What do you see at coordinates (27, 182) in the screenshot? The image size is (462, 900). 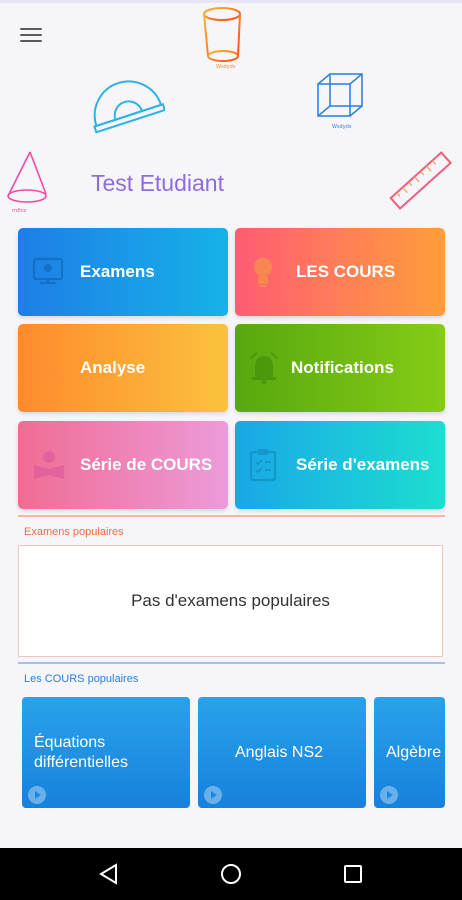 I see `cone-doodle-icon: rrdhiz` at bounding box center [27, 182].